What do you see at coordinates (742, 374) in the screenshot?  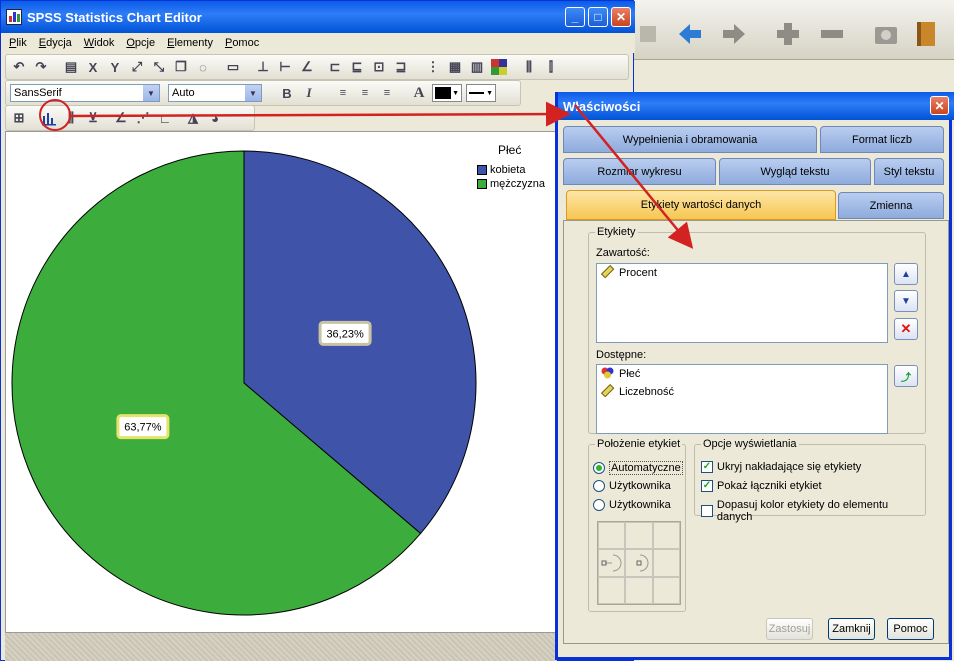 I see `available-item: Płeć` at bounding box center [742, 374].